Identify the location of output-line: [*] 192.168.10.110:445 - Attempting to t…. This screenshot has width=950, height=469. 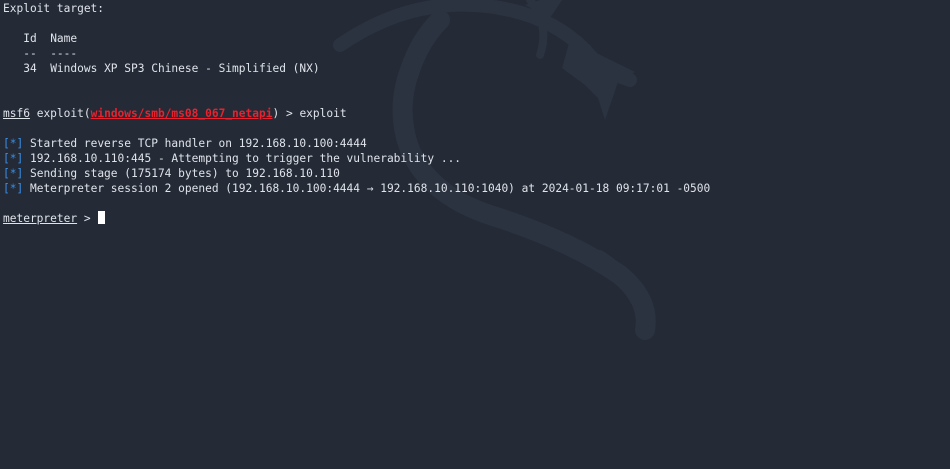
(232, 158).